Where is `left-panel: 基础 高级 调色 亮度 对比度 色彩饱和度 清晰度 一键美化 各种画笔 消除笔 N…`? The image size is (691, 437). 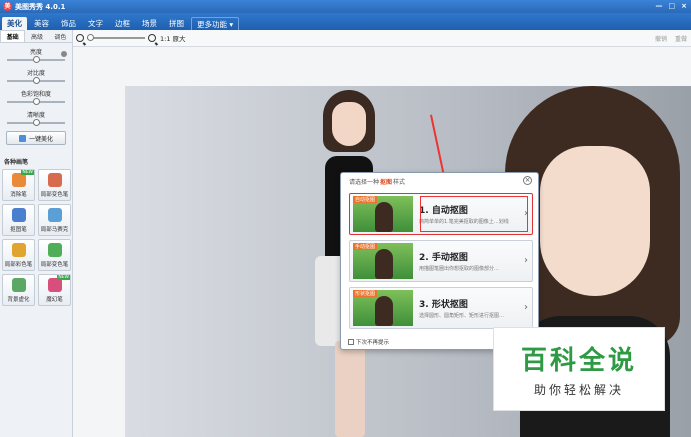 left-panel: 基础 高级 调色 亮度 对比度 色彩饱和度 清晰度 一键美化 各种画笔 消除笔 N… is located at coordinates (36, 233).